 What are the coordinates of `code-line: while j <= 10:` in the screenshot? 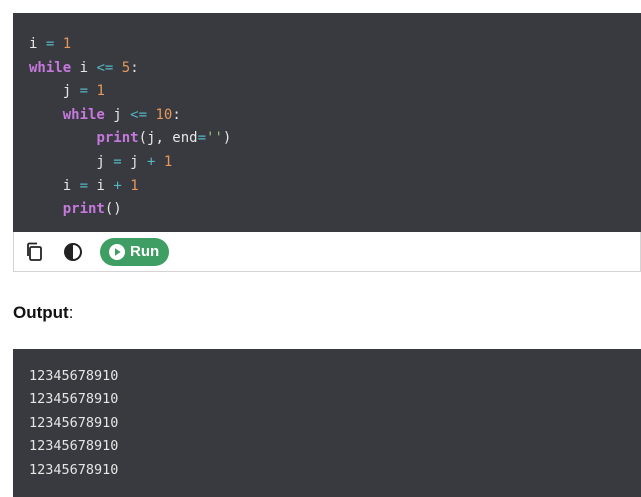 It's located at (335, 116).